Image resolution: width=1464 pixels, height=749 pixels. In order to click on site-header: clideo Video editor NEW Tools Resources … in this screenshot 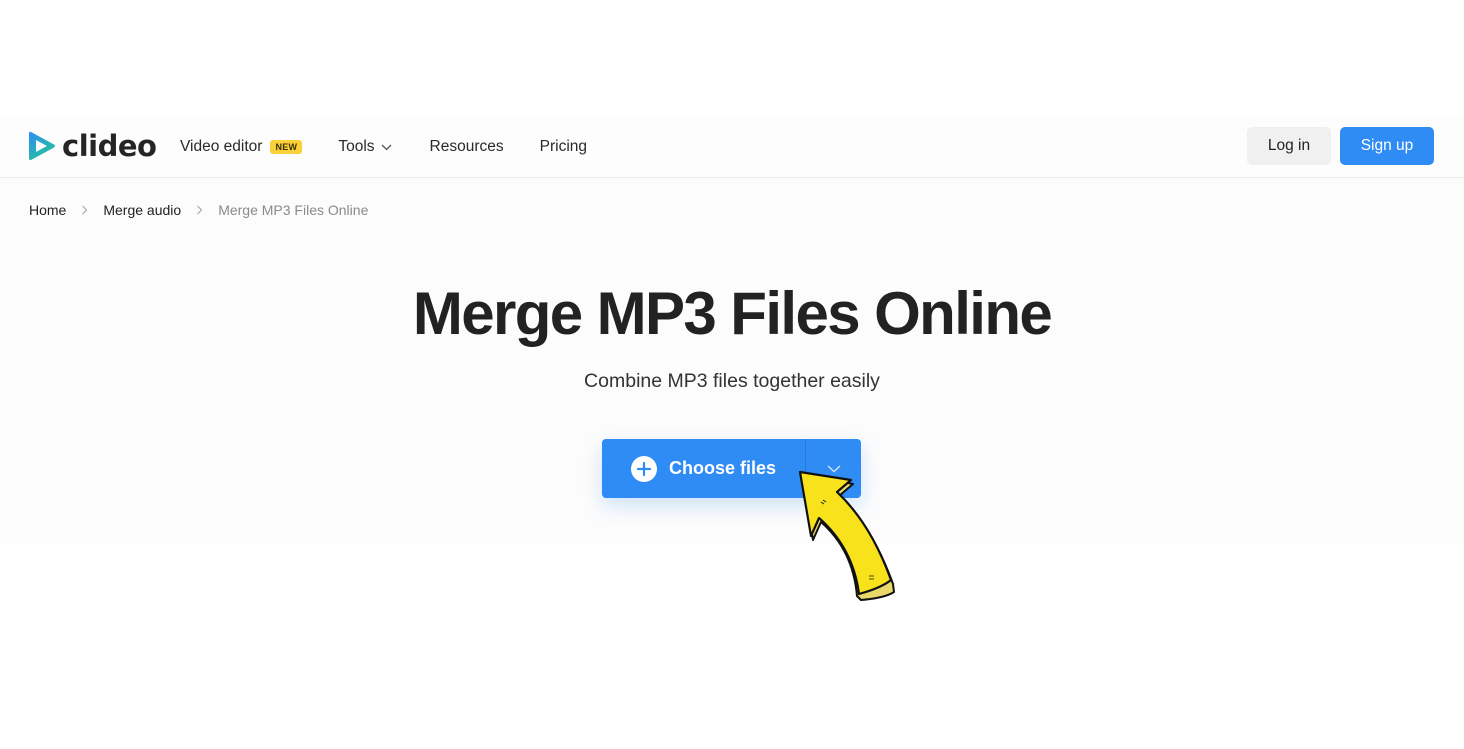, I will do `click(732, 148)`.